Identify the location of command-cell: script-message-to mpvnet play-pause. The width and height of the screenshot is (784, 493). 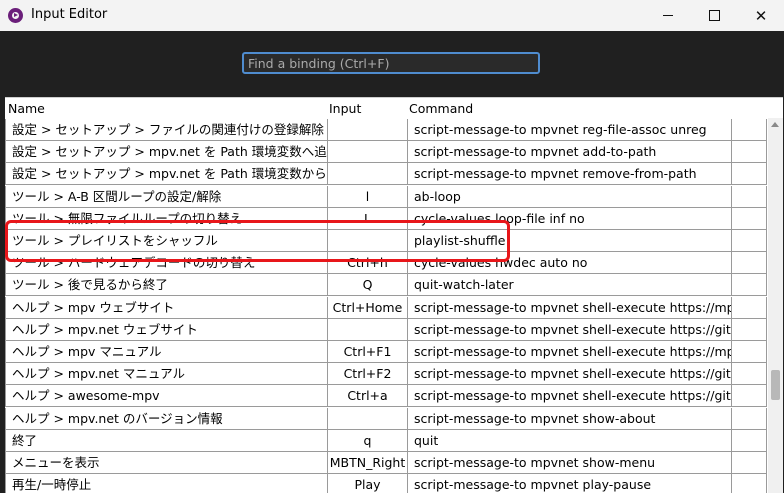
(569, 483).